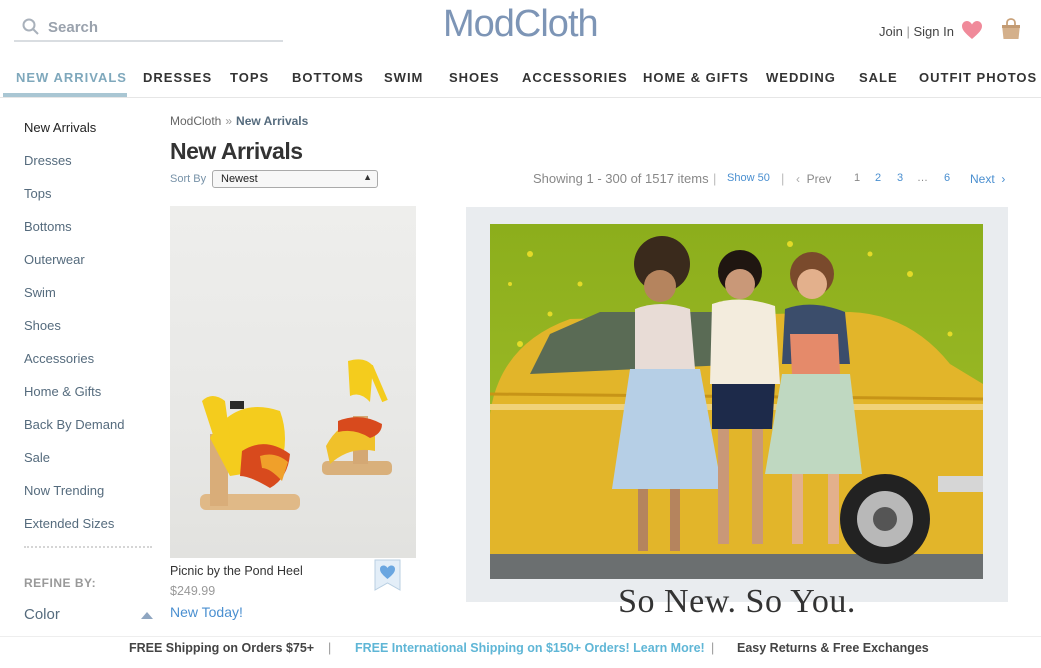  Describe the element at coordinates (403, 77) in the screenshot. I see `nav-swim: SWIM` at that location.